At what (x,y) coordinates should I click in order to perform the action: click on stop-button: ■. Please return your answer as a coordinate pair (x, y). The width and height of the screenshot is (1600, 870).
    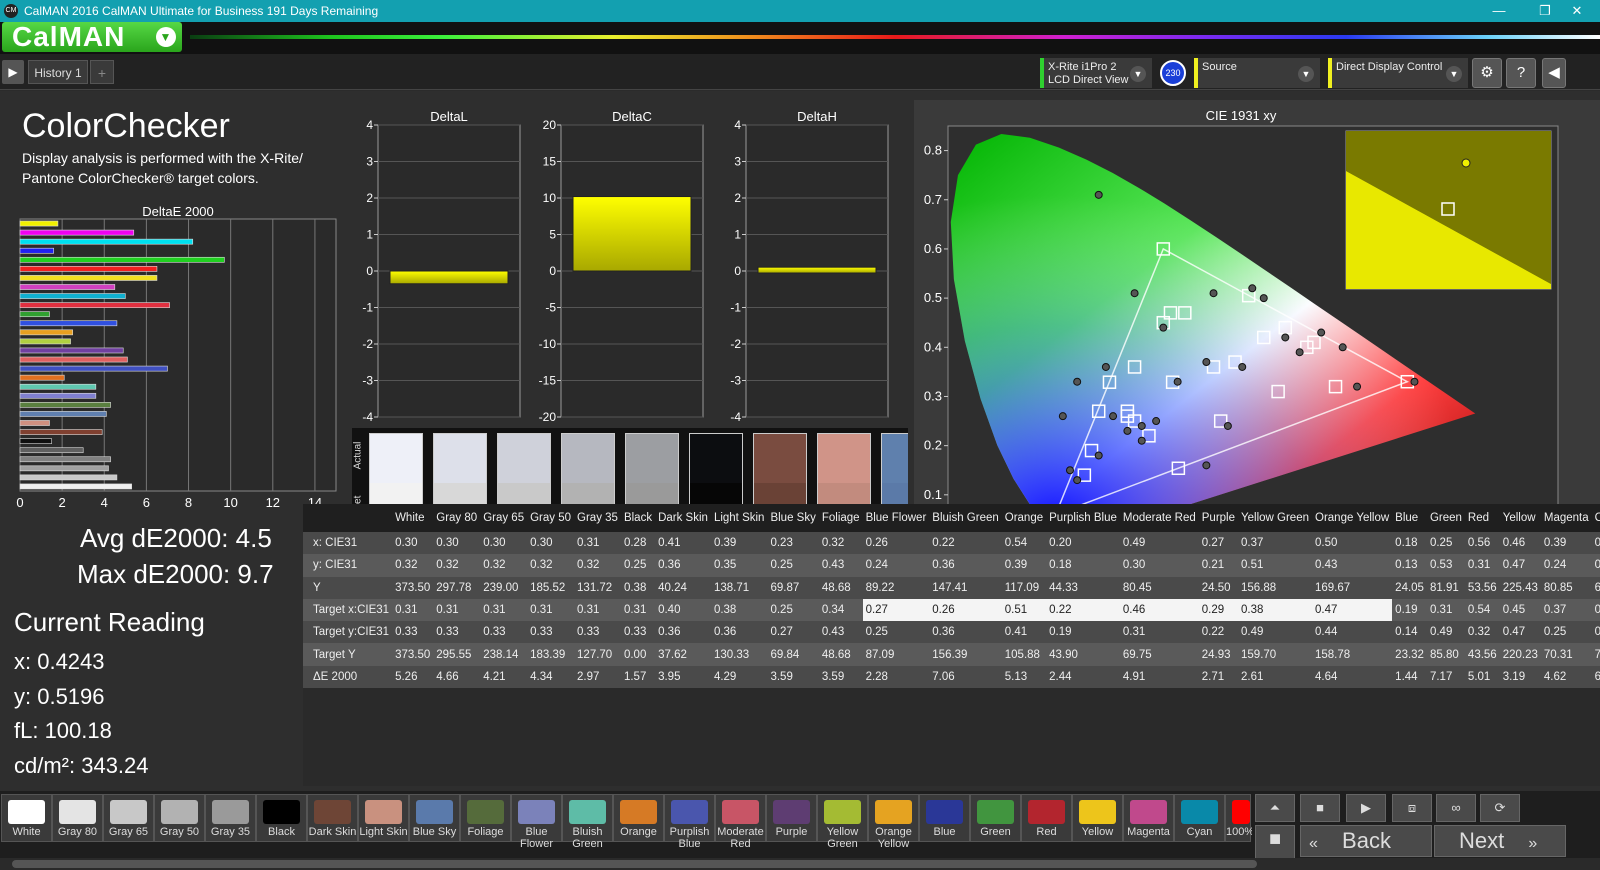
    Looking at the image, I should click on (1275, 842).